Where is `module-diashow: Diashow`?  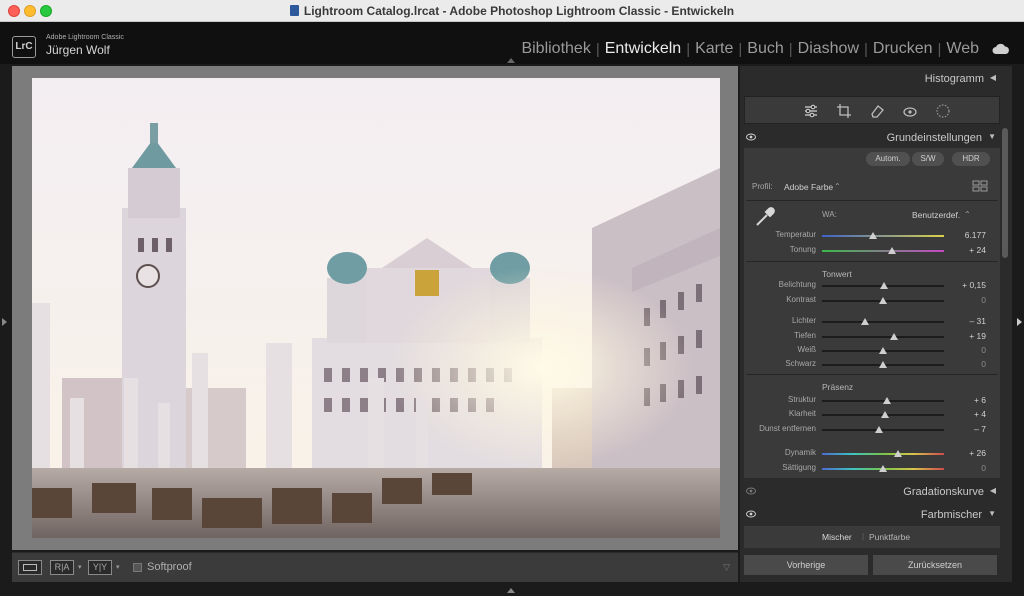 module-diashow: Diashow is located at coordinates (828, 49).